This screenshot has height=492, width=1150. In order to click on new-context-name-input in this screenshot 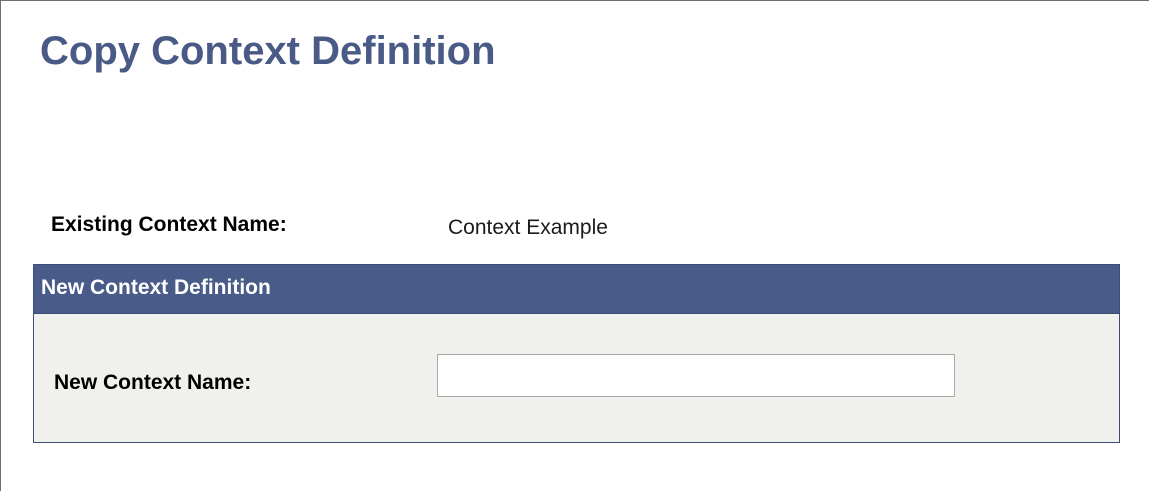, I will do `click(696, 375)`.